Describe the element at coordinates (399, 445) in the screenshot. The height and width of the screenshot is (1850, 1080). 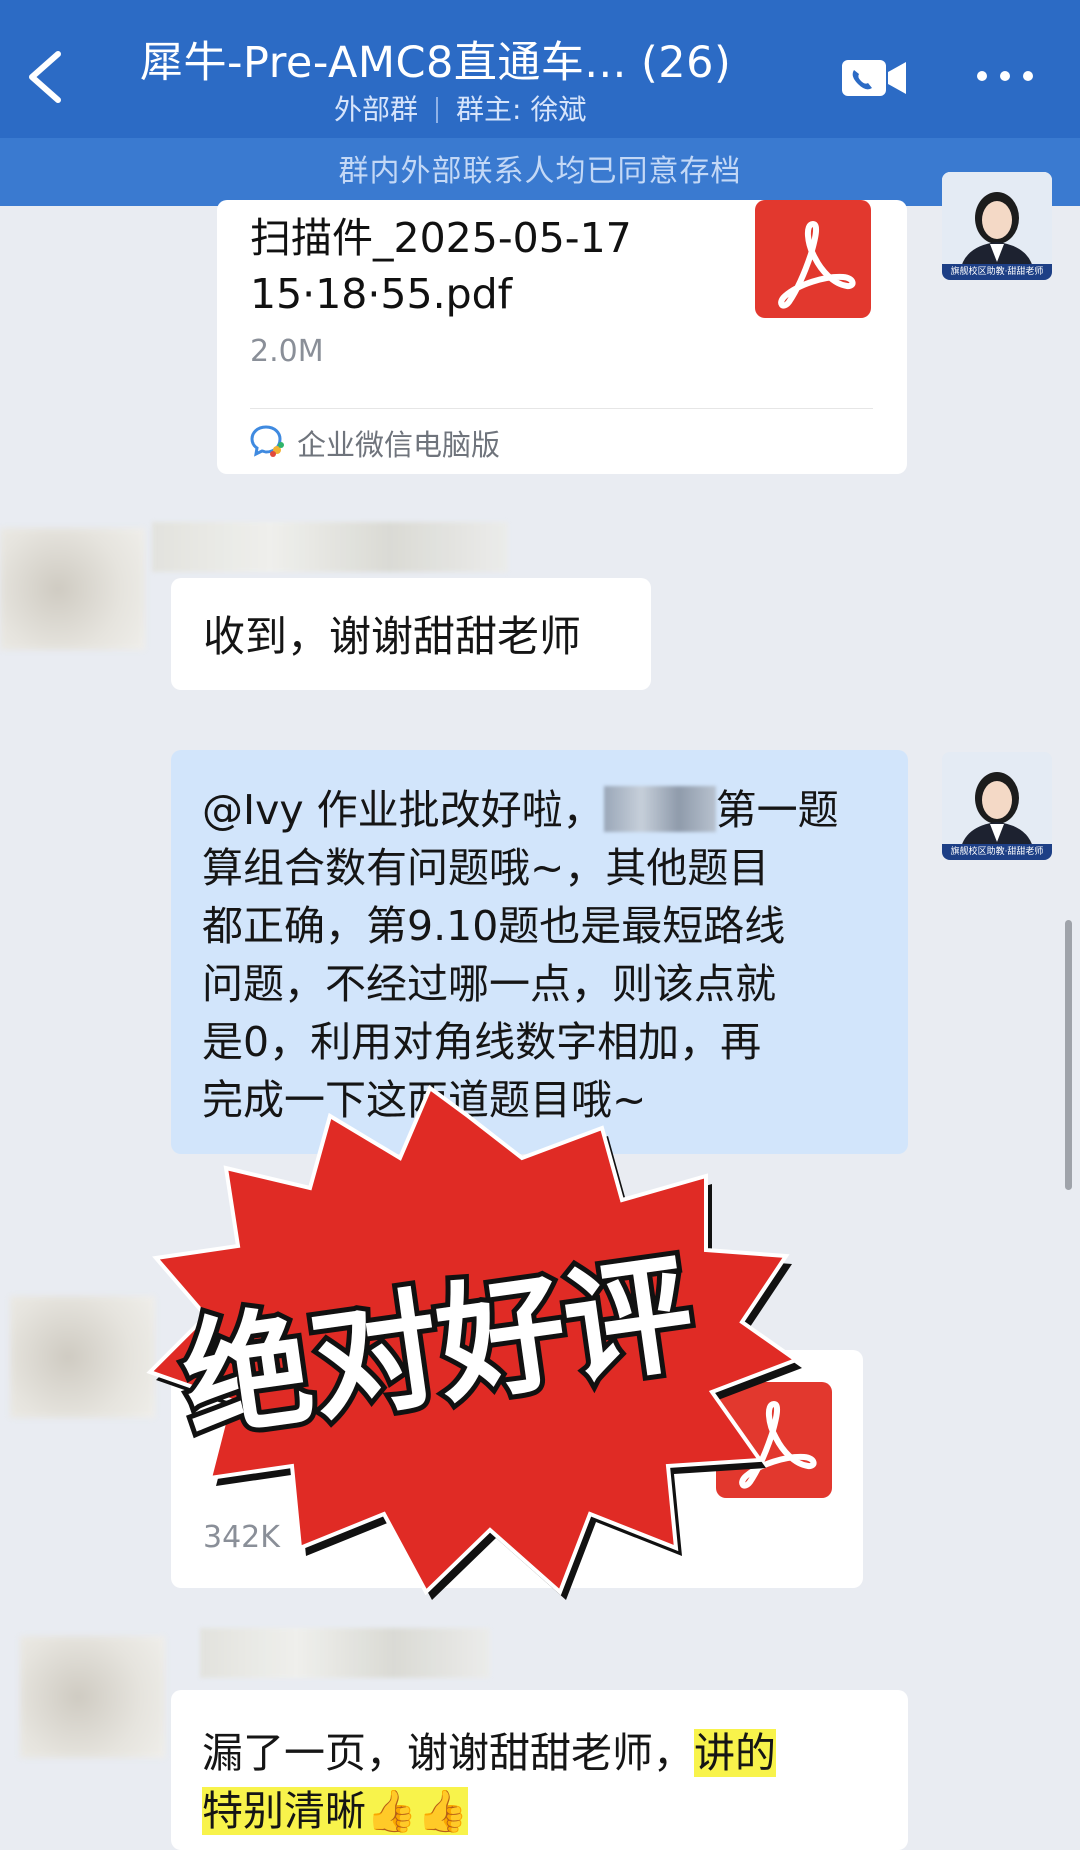
I see `file-source-label: 企业微信电脑版` at that location.